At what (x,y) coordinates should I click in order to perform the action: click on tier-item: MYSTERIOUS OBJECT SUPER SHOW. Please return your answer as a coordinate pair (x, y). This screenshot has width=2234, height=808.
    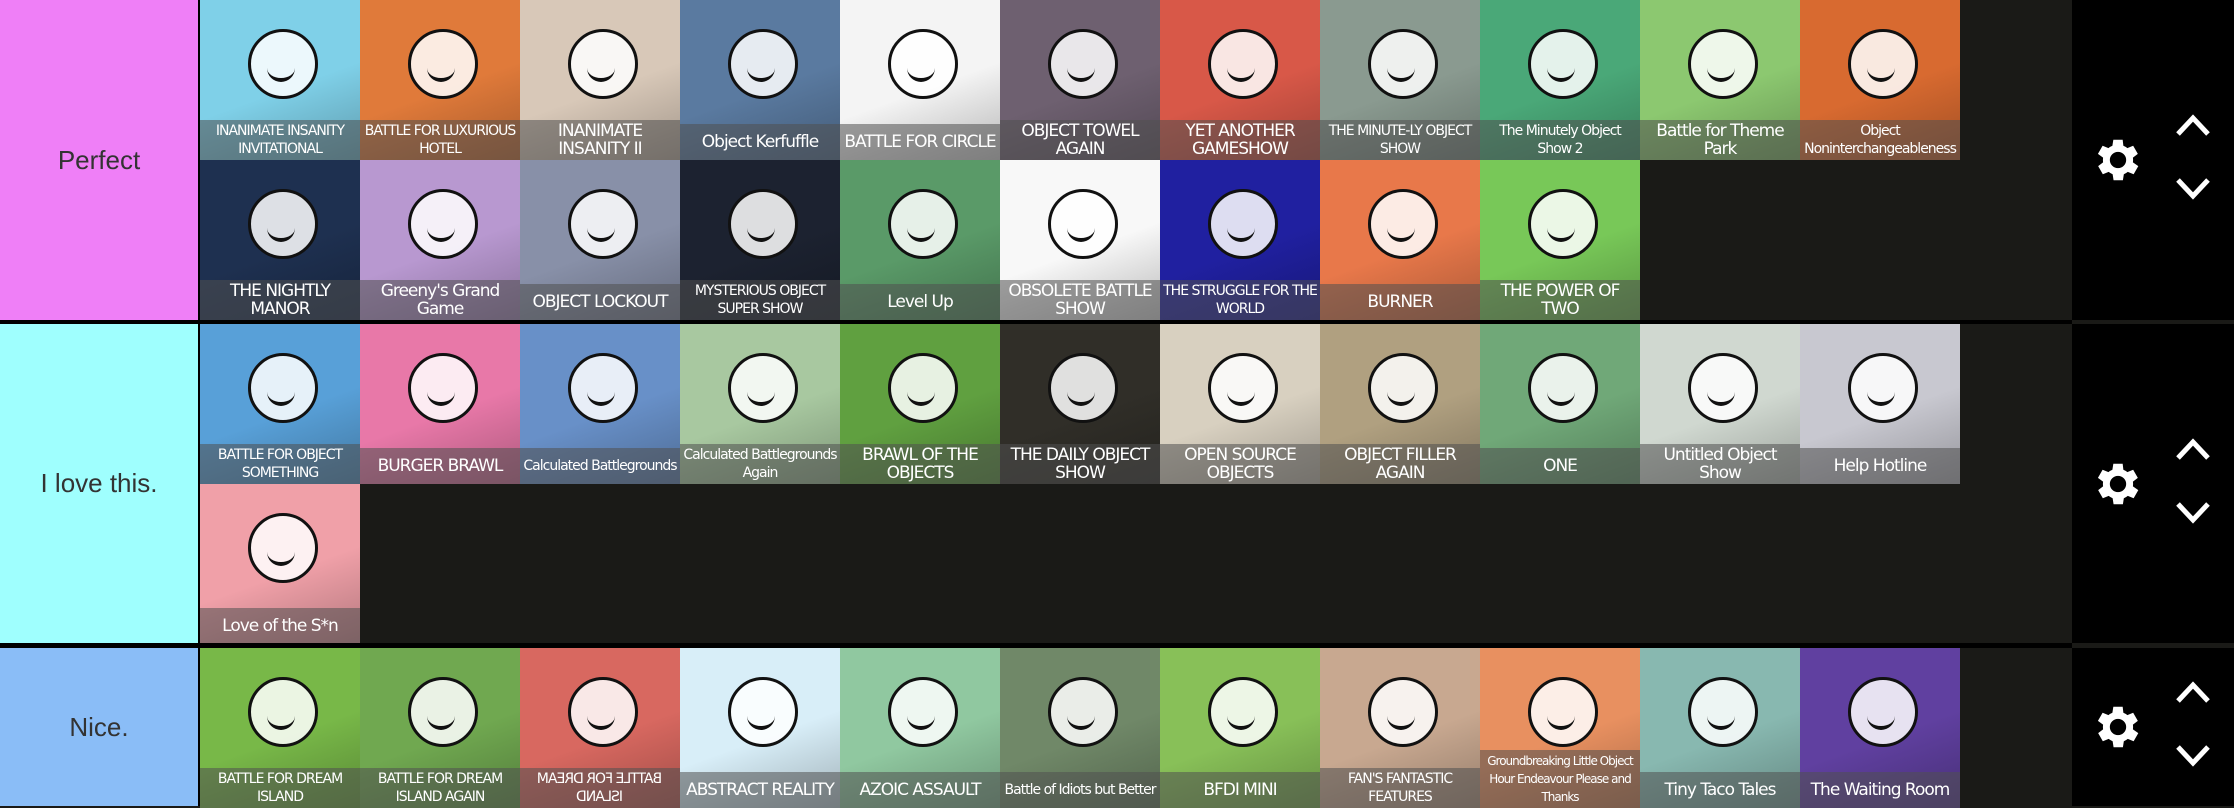
    Looking at the image, I should click on (760, 240).